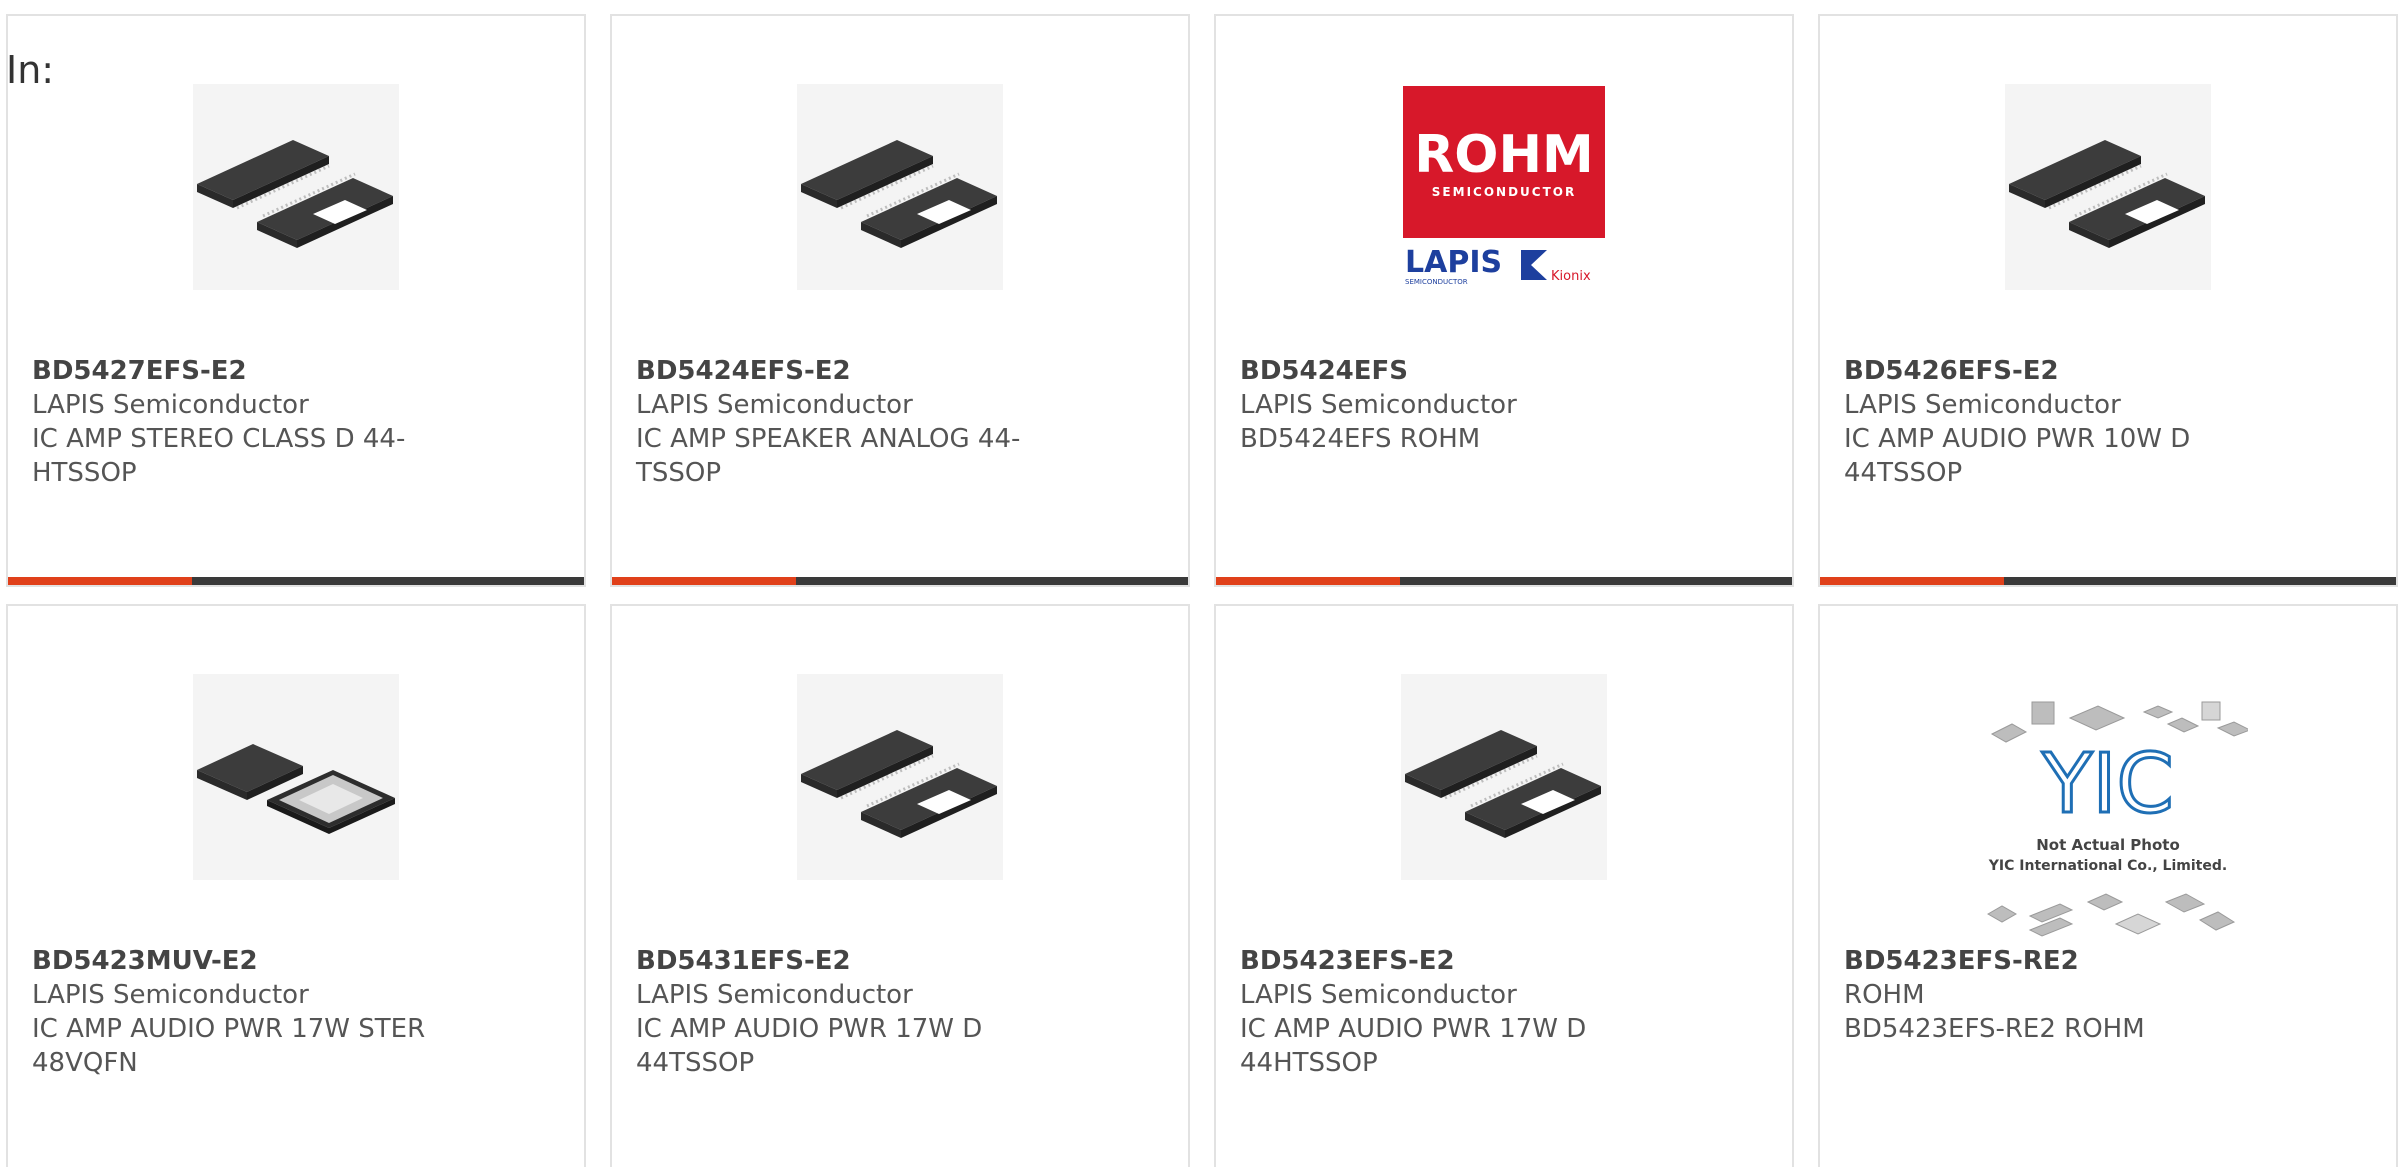 The width and height of the screenshot is (2400, 1167). Describe the element at coordinates (1450, 371) in the screenshot. I see `part-number-link: BD5424EFS` at that location.